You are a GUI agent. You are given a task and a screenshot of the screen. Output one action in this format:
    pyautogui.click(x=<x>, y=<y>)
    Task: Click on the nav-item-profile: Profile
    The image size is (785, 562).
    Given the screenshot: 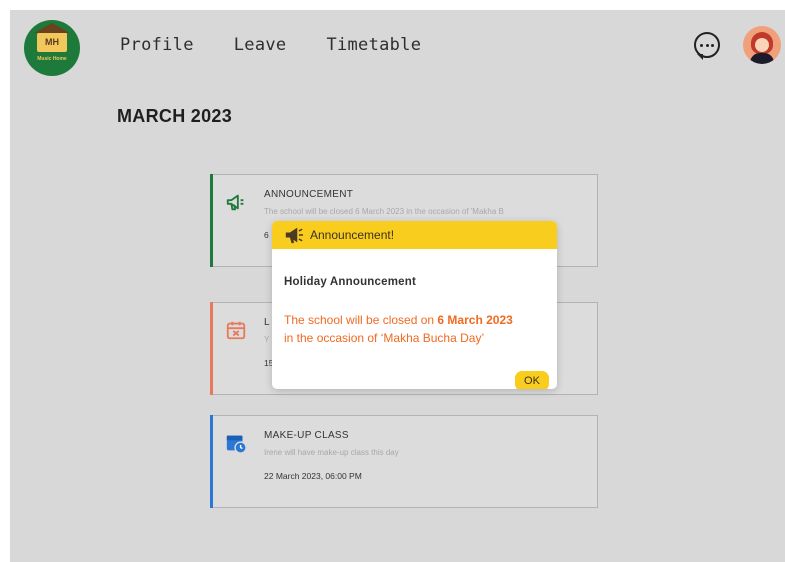 What is the action you would take?
    pyautogui.click(x=157, y=45)
    